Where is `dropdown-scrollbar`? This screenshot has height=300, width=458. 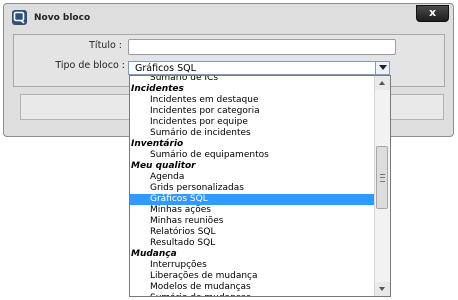
dropdown-scrollbar is located at coordinates (382, 186).